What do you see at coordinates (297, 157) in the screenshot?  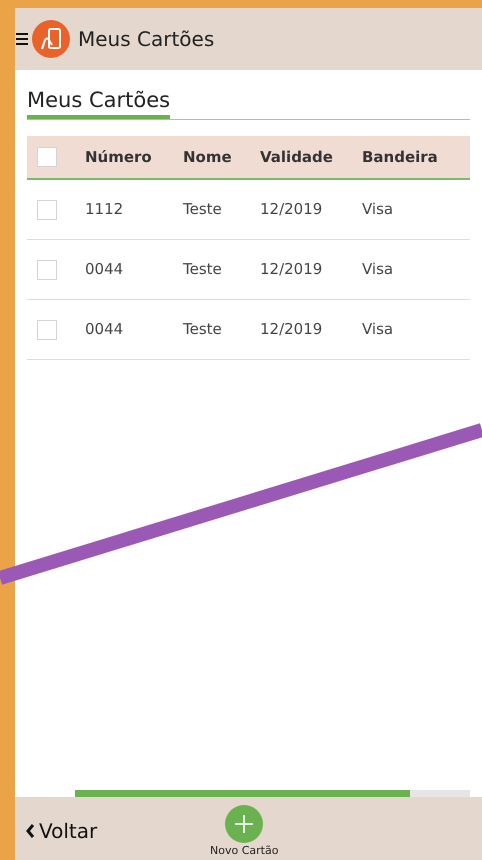 I see `column-header: Validade` at bounding box center [297, 157].